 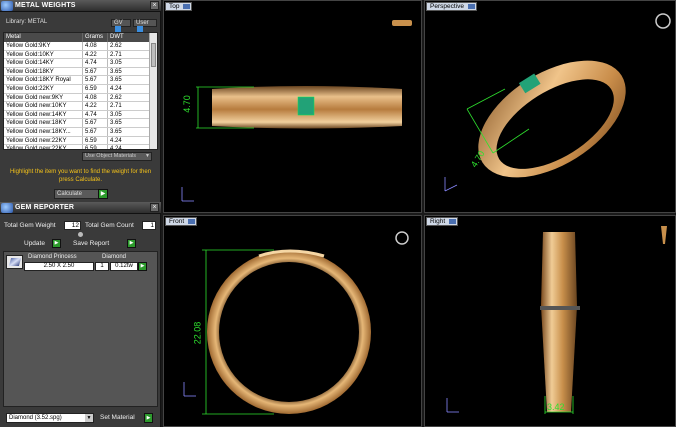 What do you see at coordinates (59, 266) in the screenshot?
I see `gem-size: 2.50 X 2.50` at bounding box center [59, 266].